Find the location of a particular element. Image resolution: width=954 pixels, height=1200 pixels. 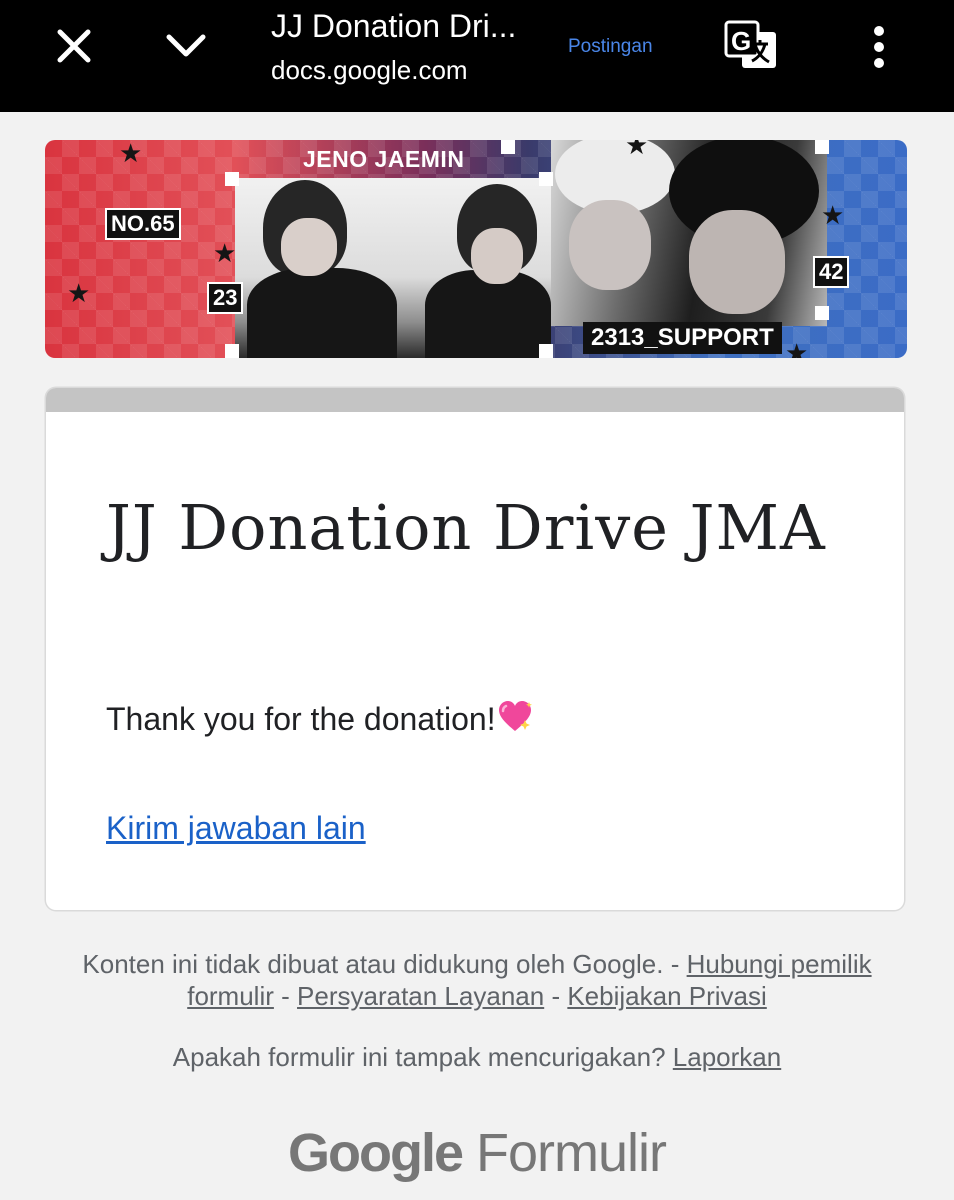

banner-left-number: 23 is located at coordinates (225, 298).